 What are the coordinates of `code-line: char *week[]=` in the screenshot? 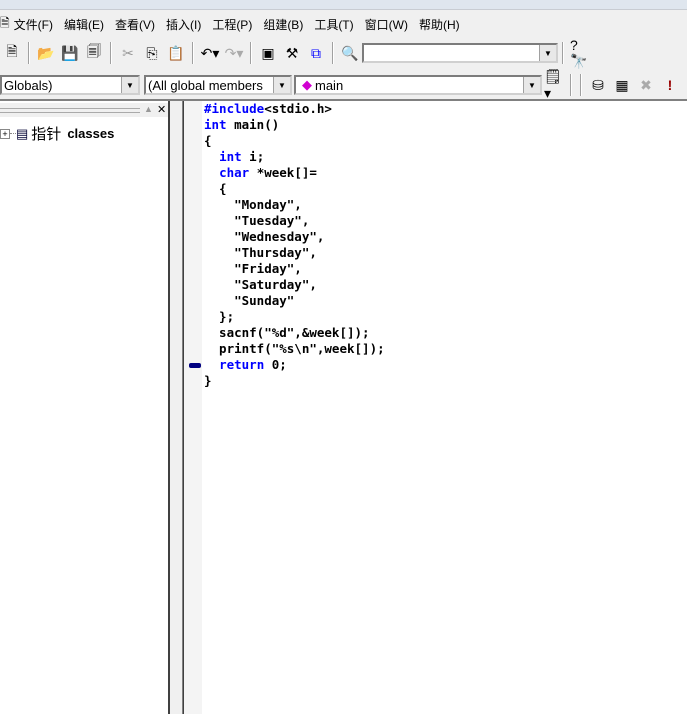 It's located at (294, 173).